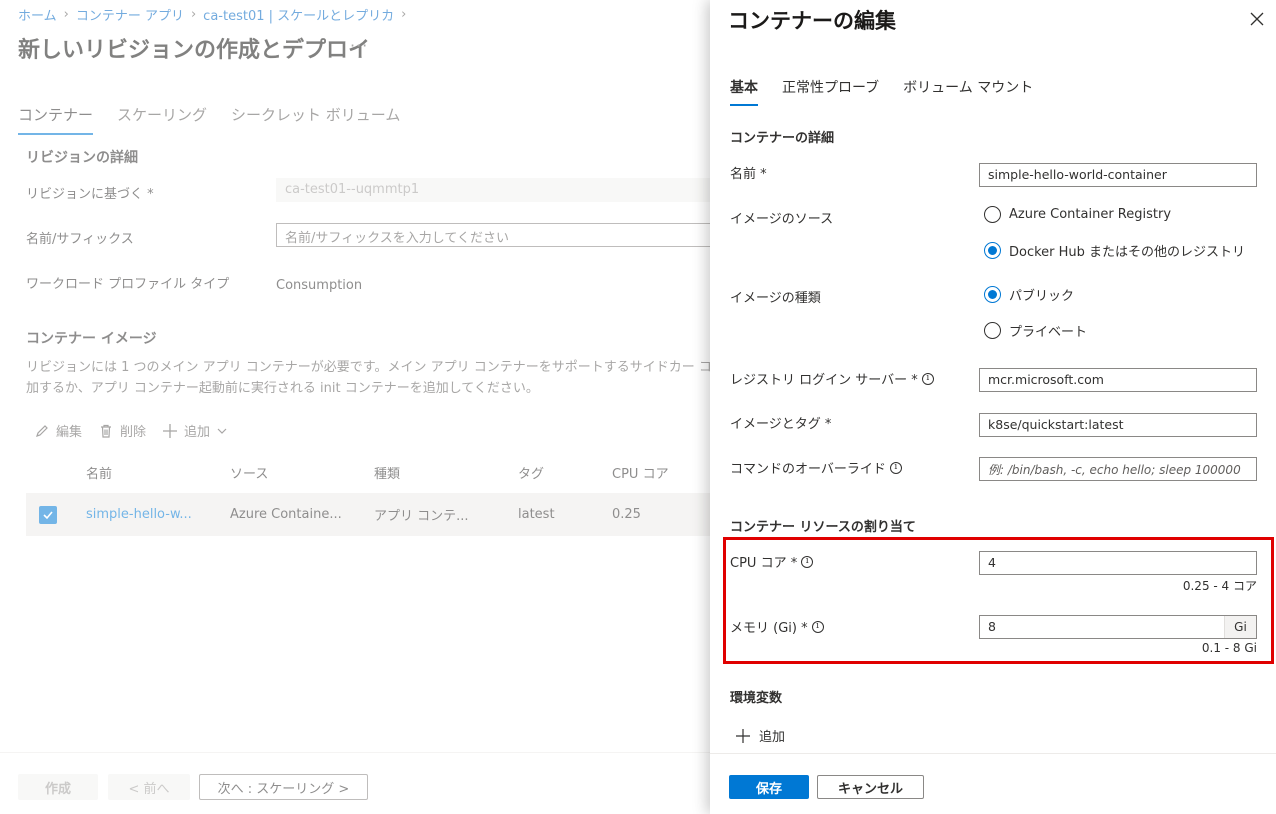  Describe the element at coordinates (1219, 586) in the screenshot. I see `cpu-cores-hint: 0.25 - 4 コア` at that location.